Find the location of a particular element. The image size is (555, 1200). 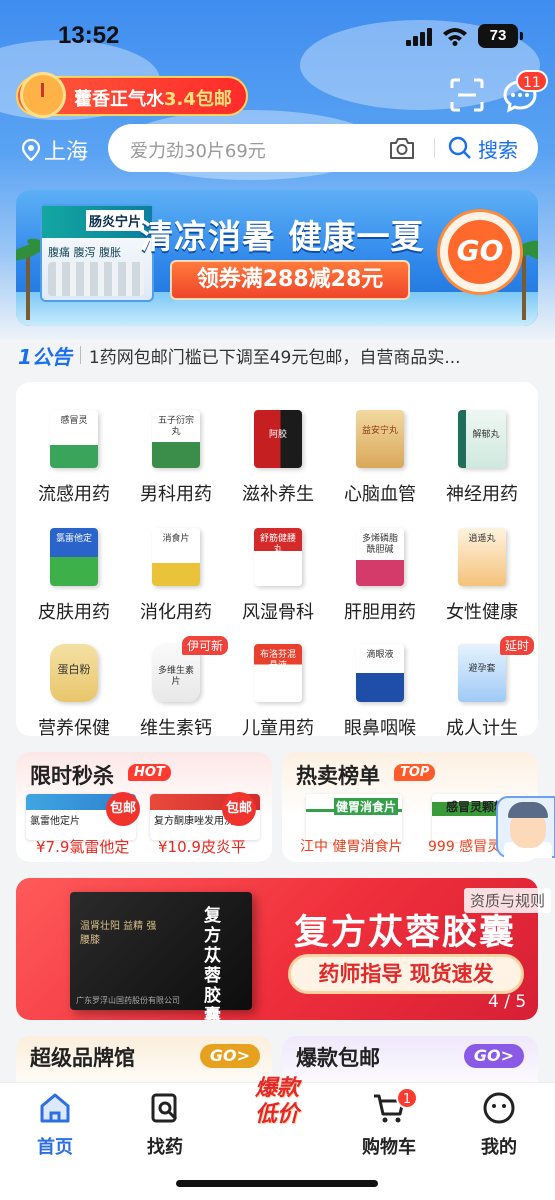

signal-icon is located at coordinates (421, 37).